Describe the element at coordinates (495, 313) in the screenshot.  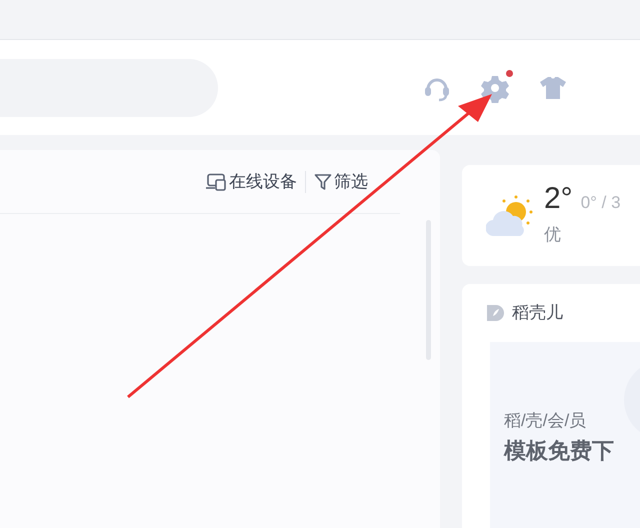
I see `logo-icon` at that location.